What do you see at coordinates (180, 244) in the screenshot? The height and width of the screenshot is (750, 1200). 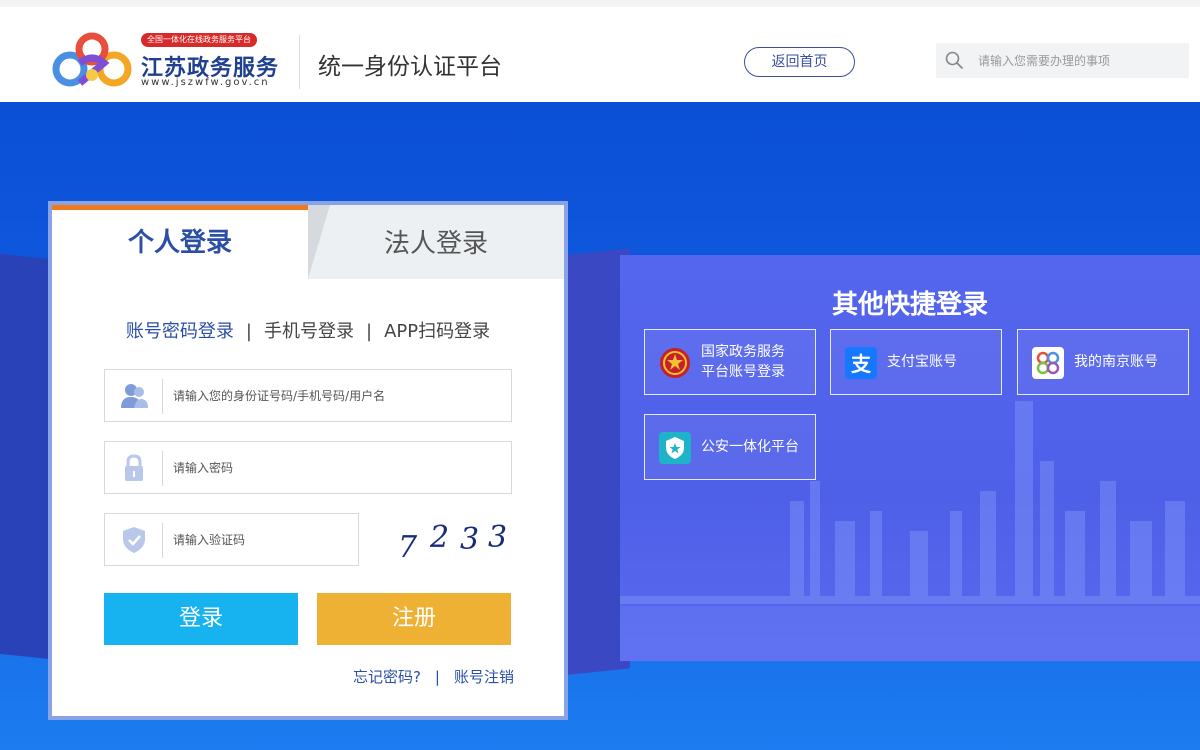 I see `tab-personal-login: 个人登录` at bounding box center [180, 244].